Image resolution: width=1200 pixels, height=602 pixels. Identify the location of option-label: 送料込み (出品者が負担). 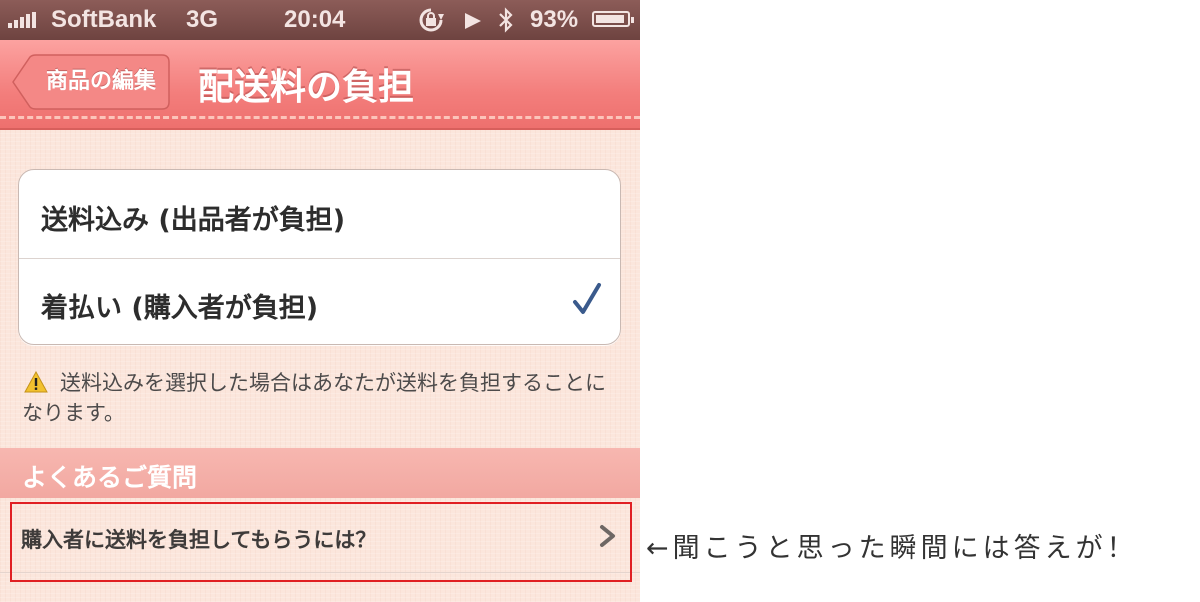
(193, 220).